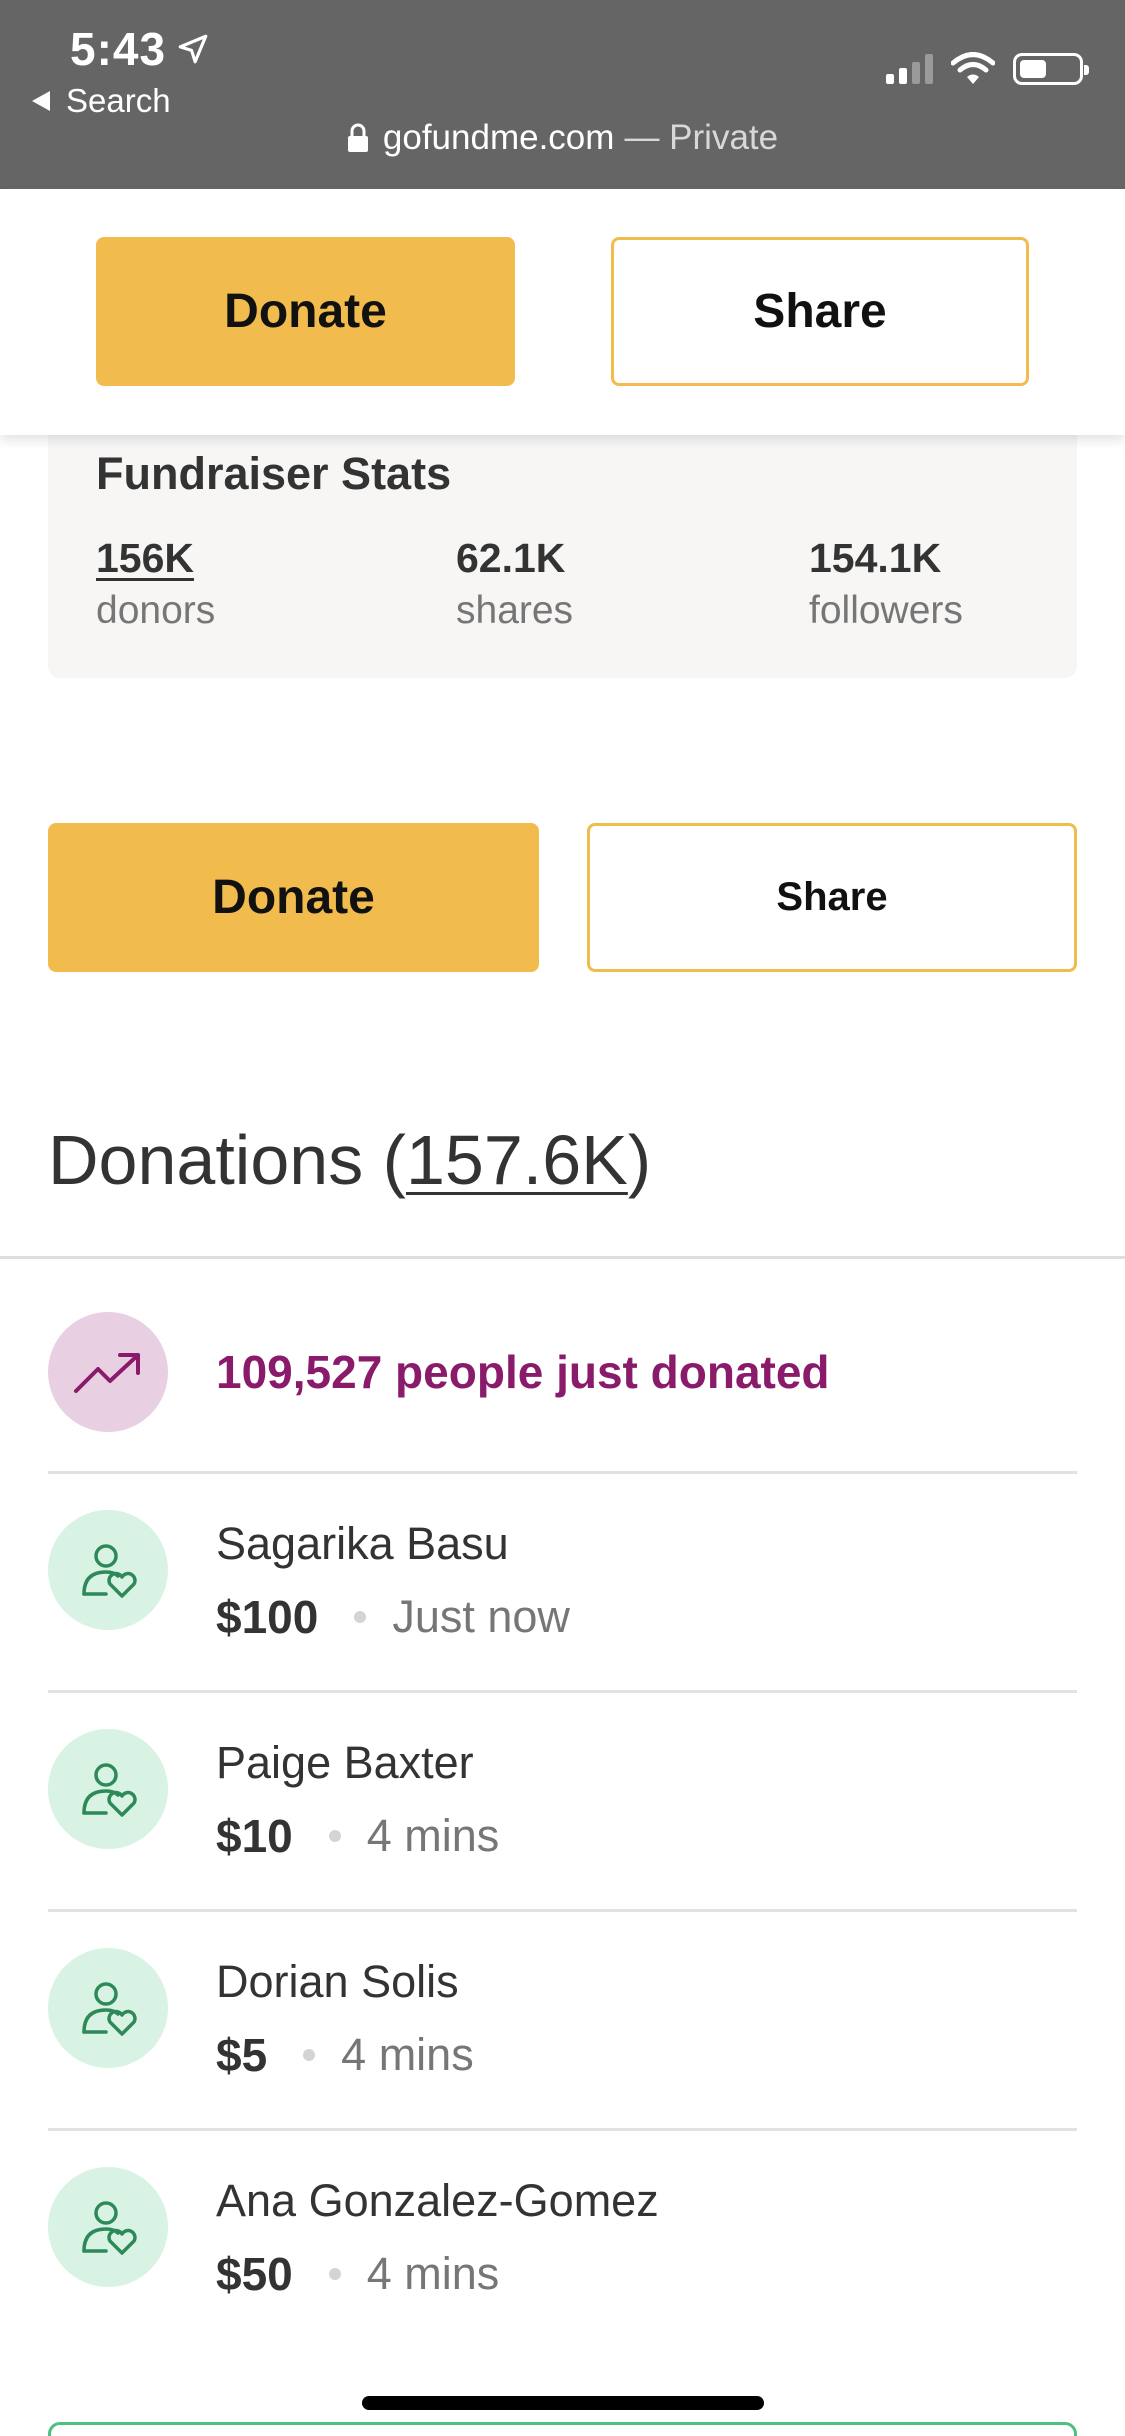  I want to click on donate-button: Donate, so click(293, 897).